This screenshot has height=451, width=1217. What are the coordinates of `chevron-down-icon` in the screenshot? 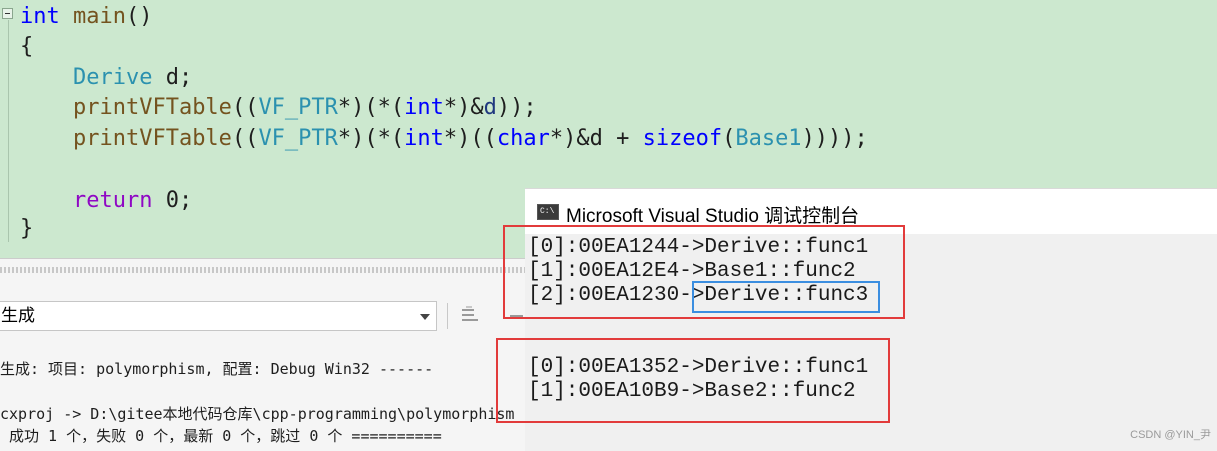 It's located at (425, 317).